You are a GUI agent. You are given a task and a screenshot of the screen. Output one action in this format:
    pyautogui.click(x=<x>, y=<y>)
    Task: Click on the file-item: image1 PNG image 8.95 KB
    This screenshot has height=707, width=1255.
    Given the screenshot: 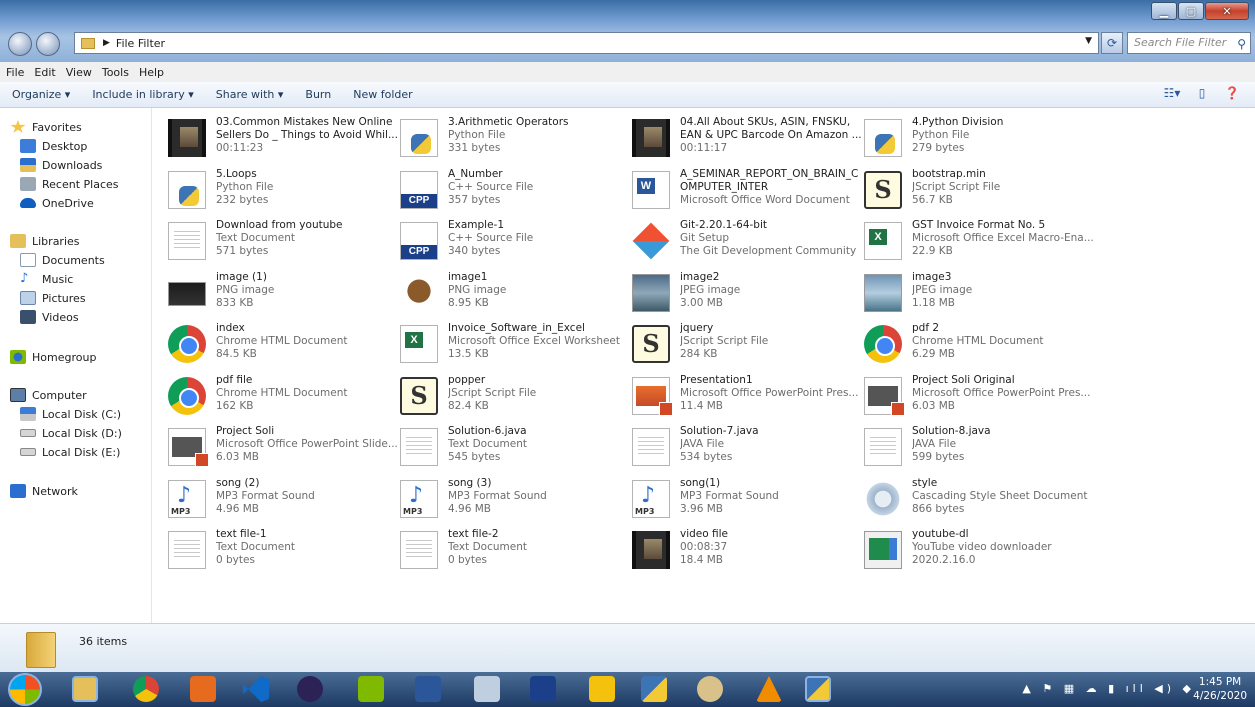 What is the action you would take?
    pyautogui.click(x=516, y=295)
    